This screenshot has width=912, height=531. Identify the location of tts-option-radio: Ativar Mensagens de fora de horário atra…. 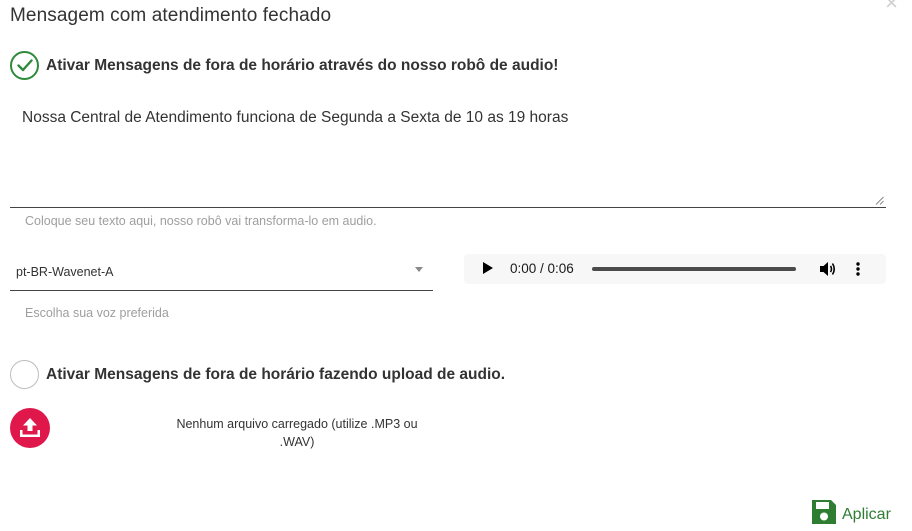
(284, 65).